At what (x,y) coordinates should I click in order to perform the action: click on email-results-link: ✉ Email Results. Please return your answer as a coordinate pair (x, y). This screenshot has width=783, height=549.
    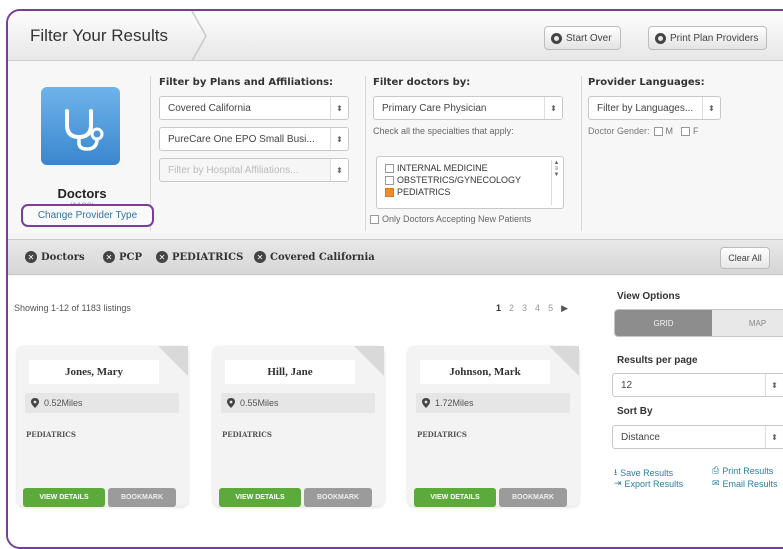
    Looking at the image, I should click on (745, 483).